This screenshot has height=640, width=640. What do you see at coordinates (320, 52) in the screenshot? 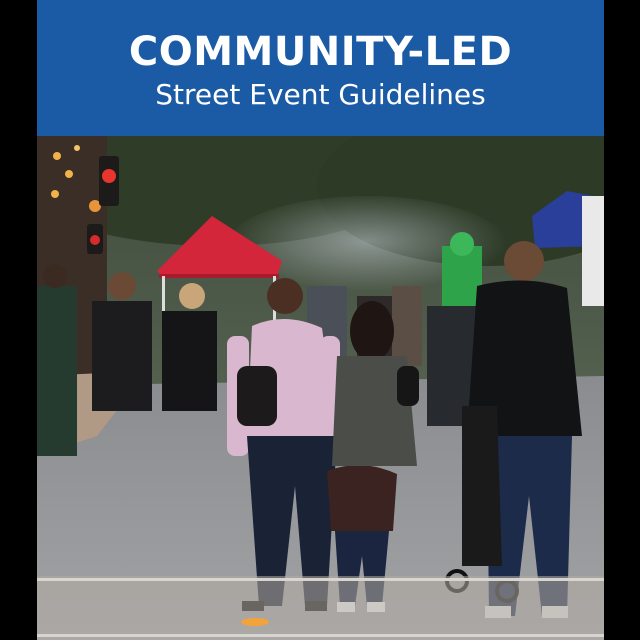
I see `cover-title: COMMUNITY-LED` at bounding box center [320, 52].